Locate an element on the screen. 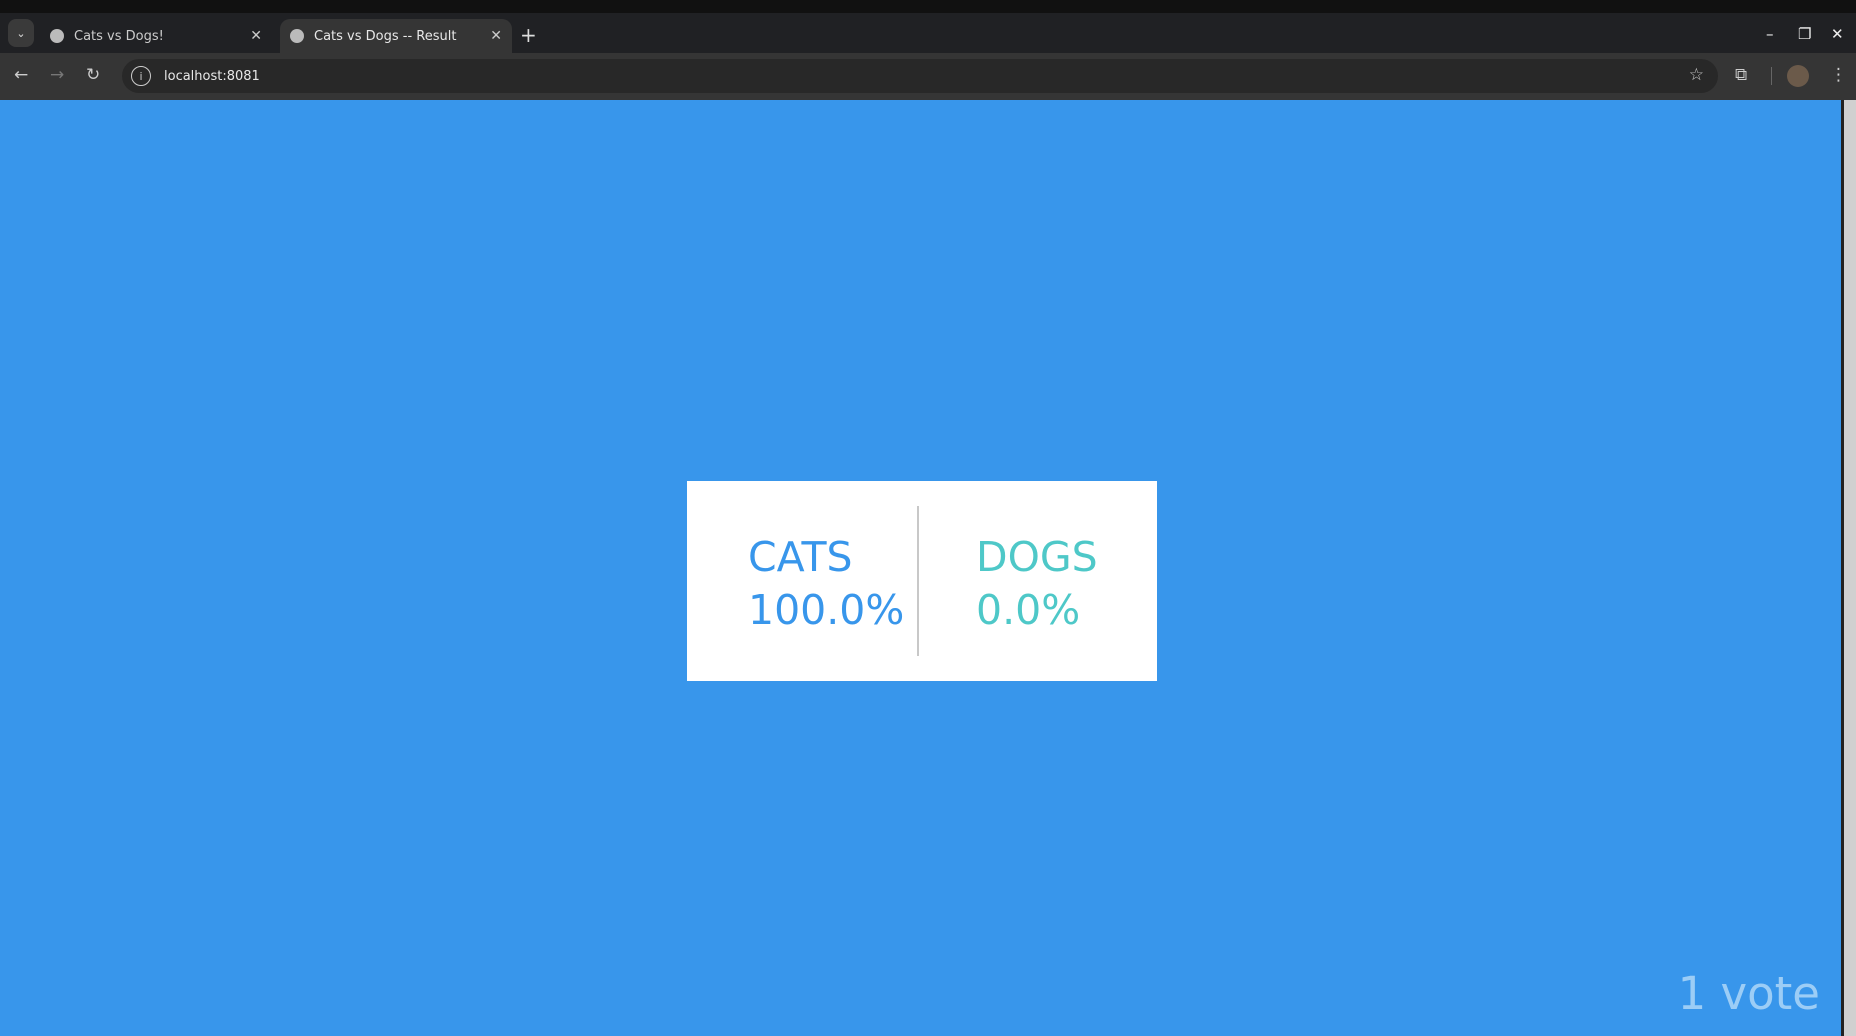 This screenshot has width=1856, height=1036. cats-label: CATS is located at coordinates (800, 557).